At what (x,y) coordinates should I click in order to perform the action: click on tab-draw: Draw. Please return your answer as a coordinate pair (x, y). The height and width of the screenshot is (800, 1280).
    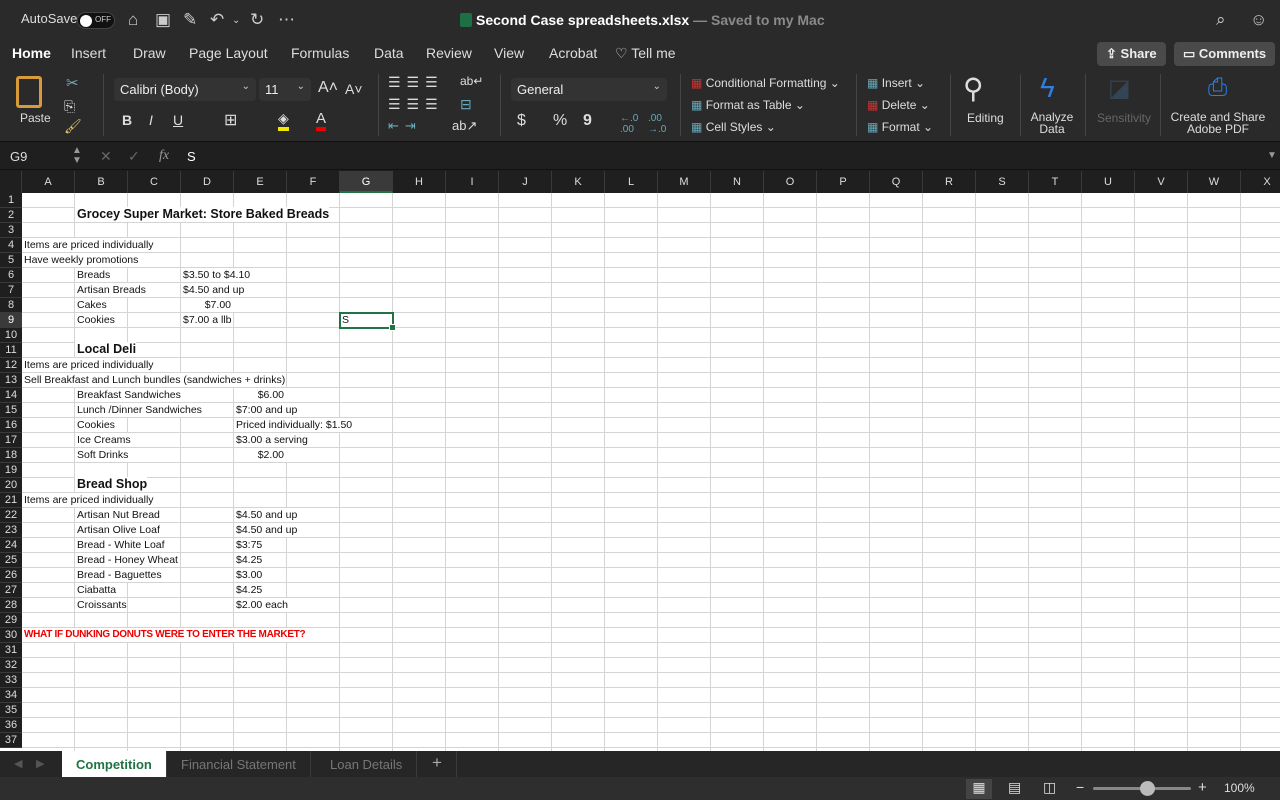
    Looking at the image, I should click on (149, 53).